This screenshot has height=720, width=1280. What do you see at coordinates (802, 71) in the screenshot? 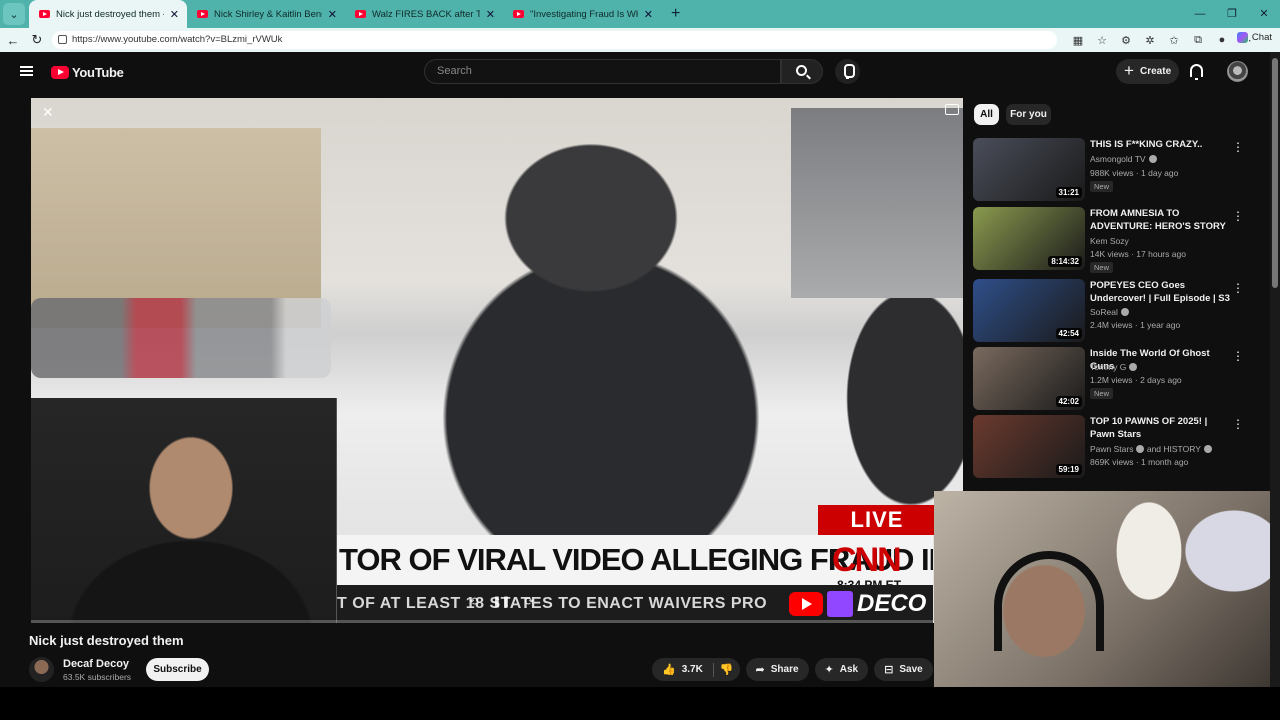
I see `search-button` at bounding box center [802, 71].